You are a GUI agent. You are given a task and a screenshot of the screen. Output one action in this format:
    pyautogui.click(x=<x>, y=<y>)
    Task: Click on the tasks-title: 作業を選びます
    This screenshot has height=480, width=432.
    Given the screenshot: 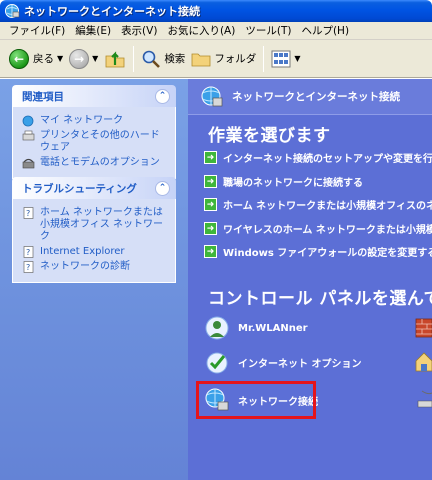 What is the action you would take?
    pyautogui.click(x=269, y=136)
    